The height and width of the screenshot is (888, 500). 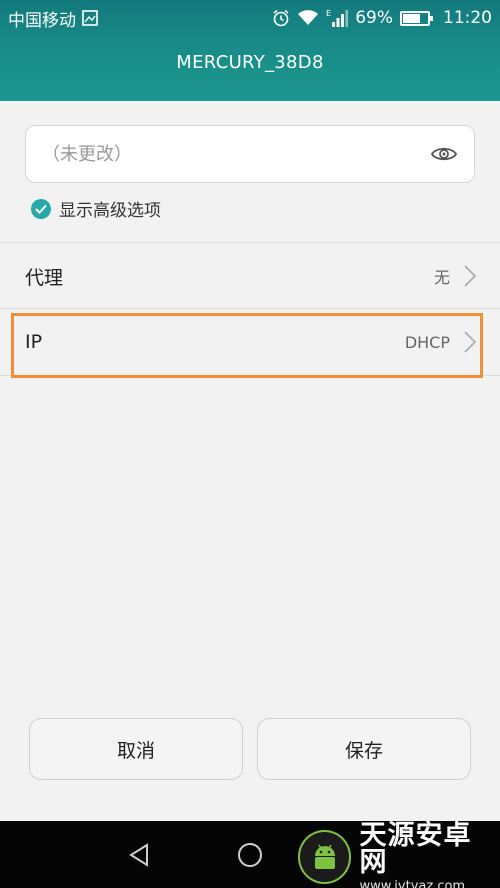 What do you see at coordinates (250, 62) in the screenshot?
I see `page-title: MERCURY_38D8` at bounding box center [250, 62].